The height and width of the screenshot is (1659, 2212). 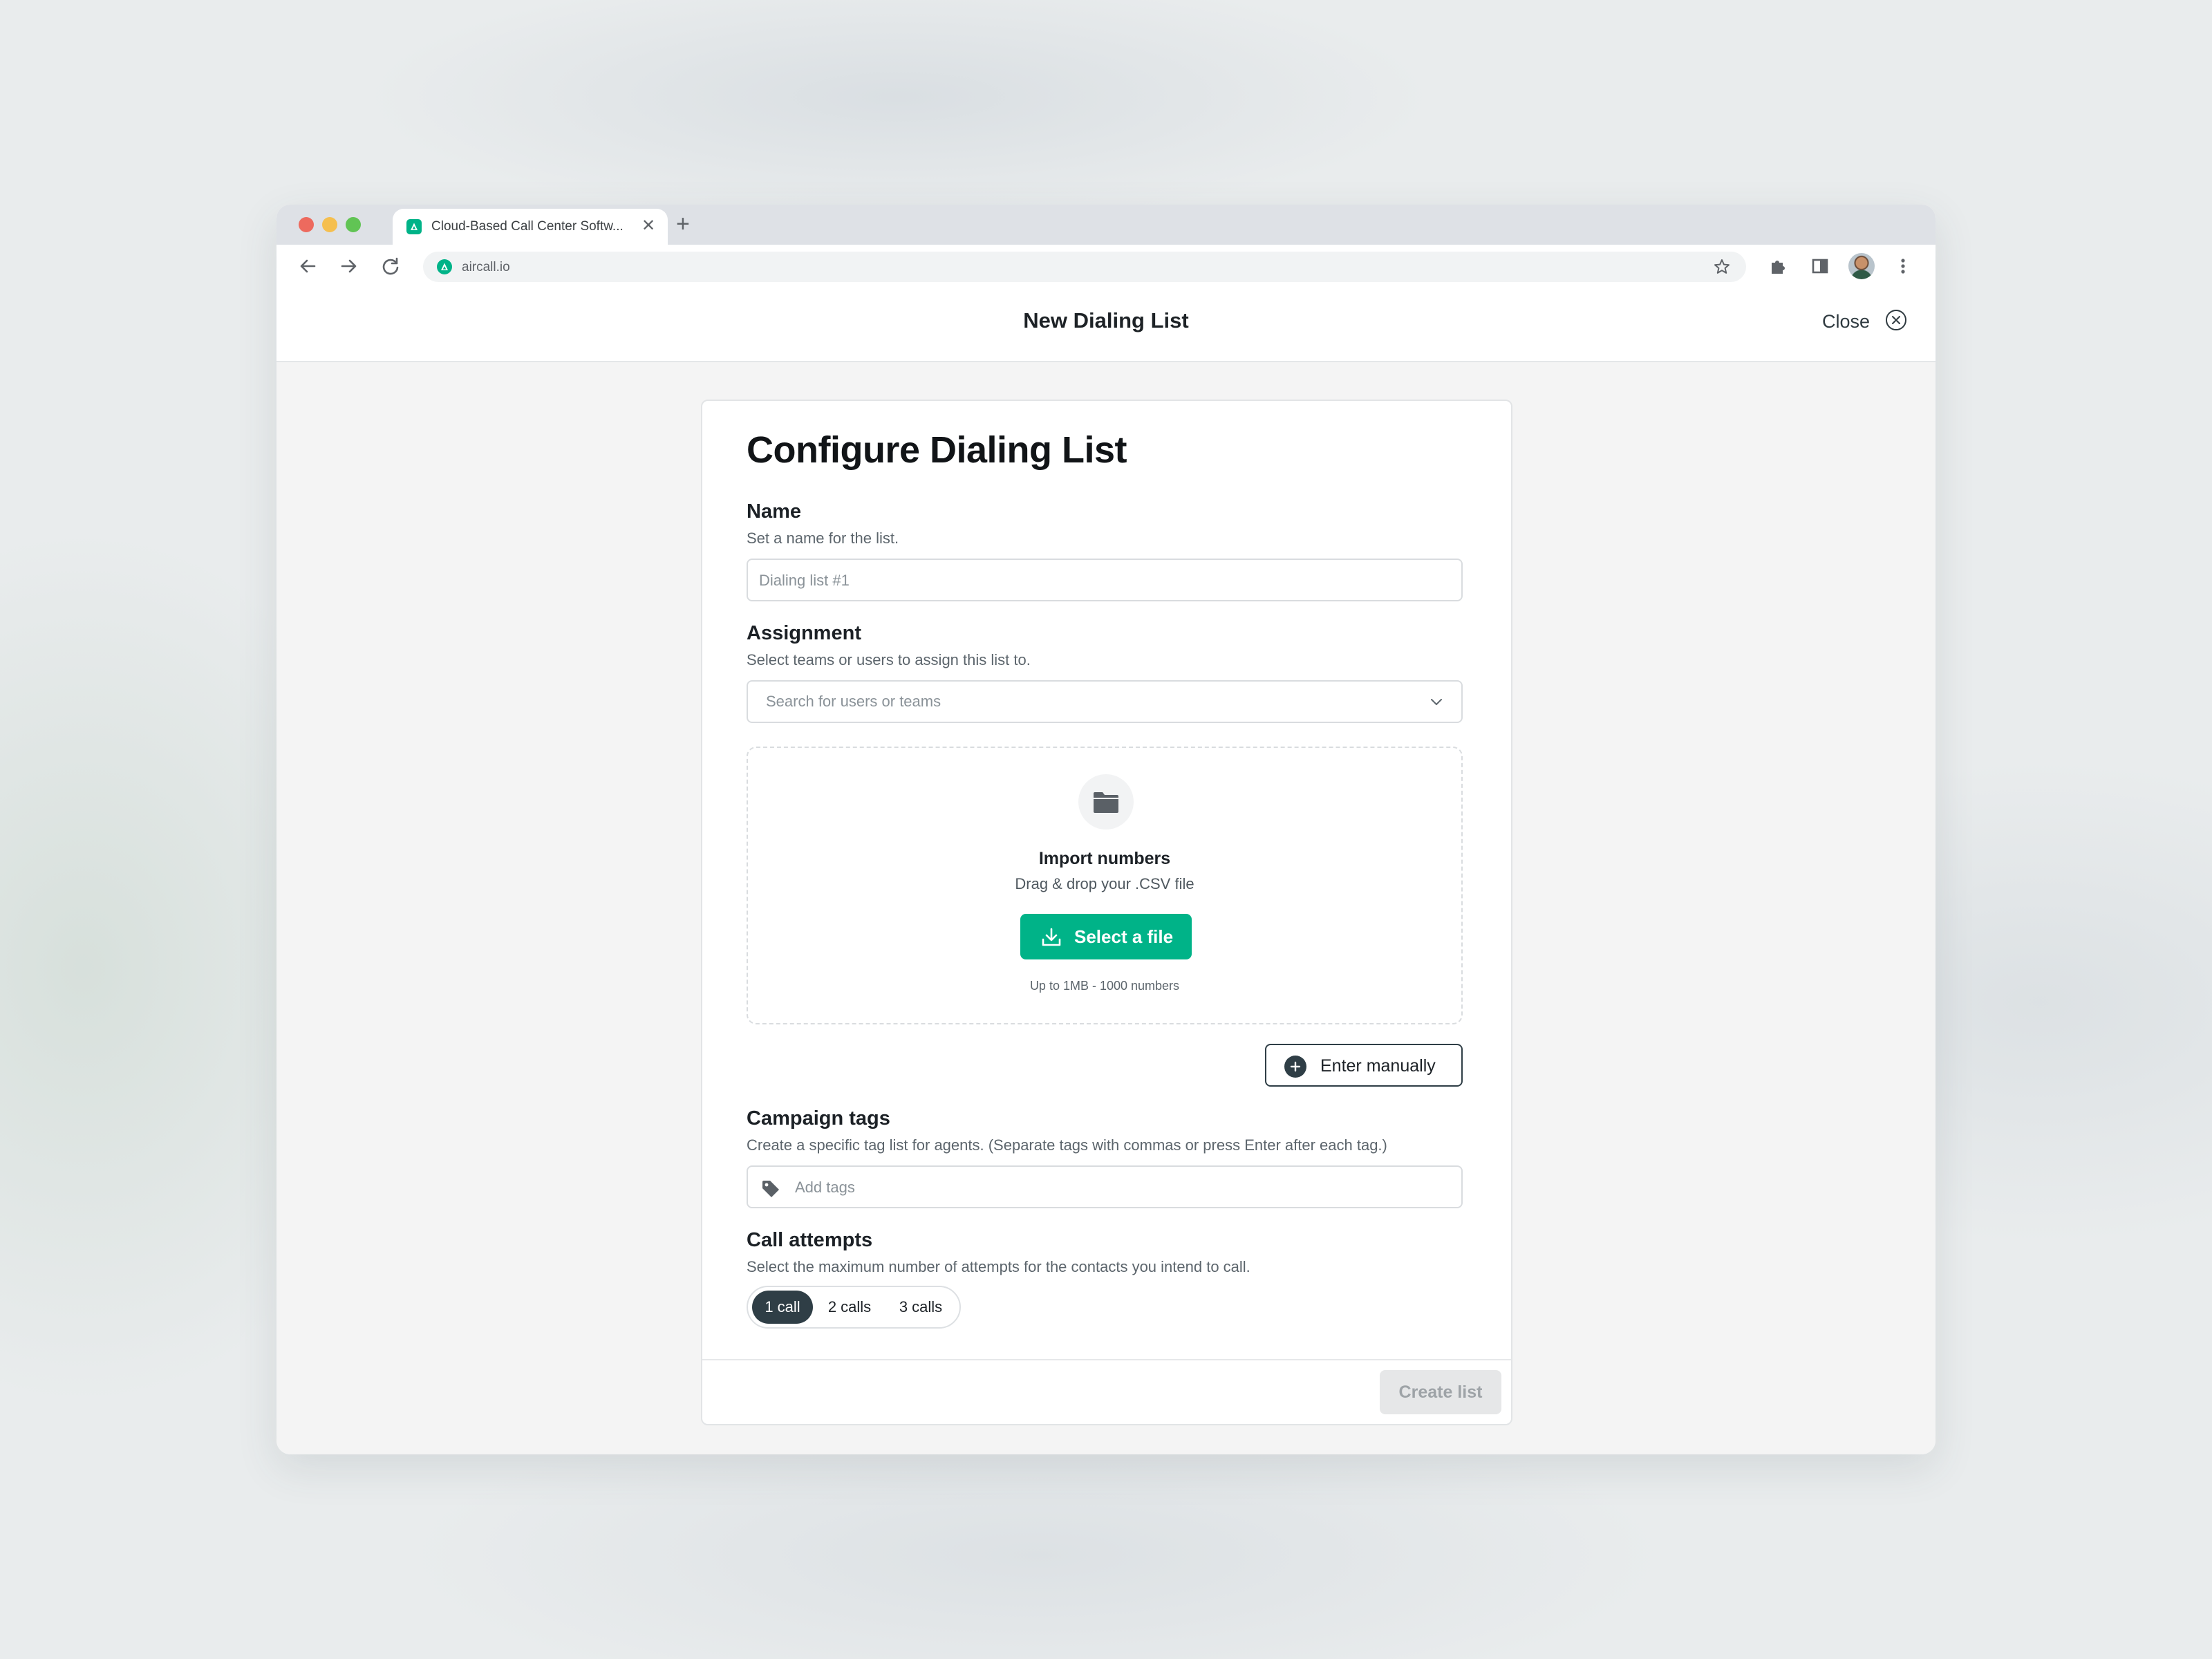 I want to click on browser-tab: Cloud-Based Call Center Softw... ✕, so click(x=530, y=227).